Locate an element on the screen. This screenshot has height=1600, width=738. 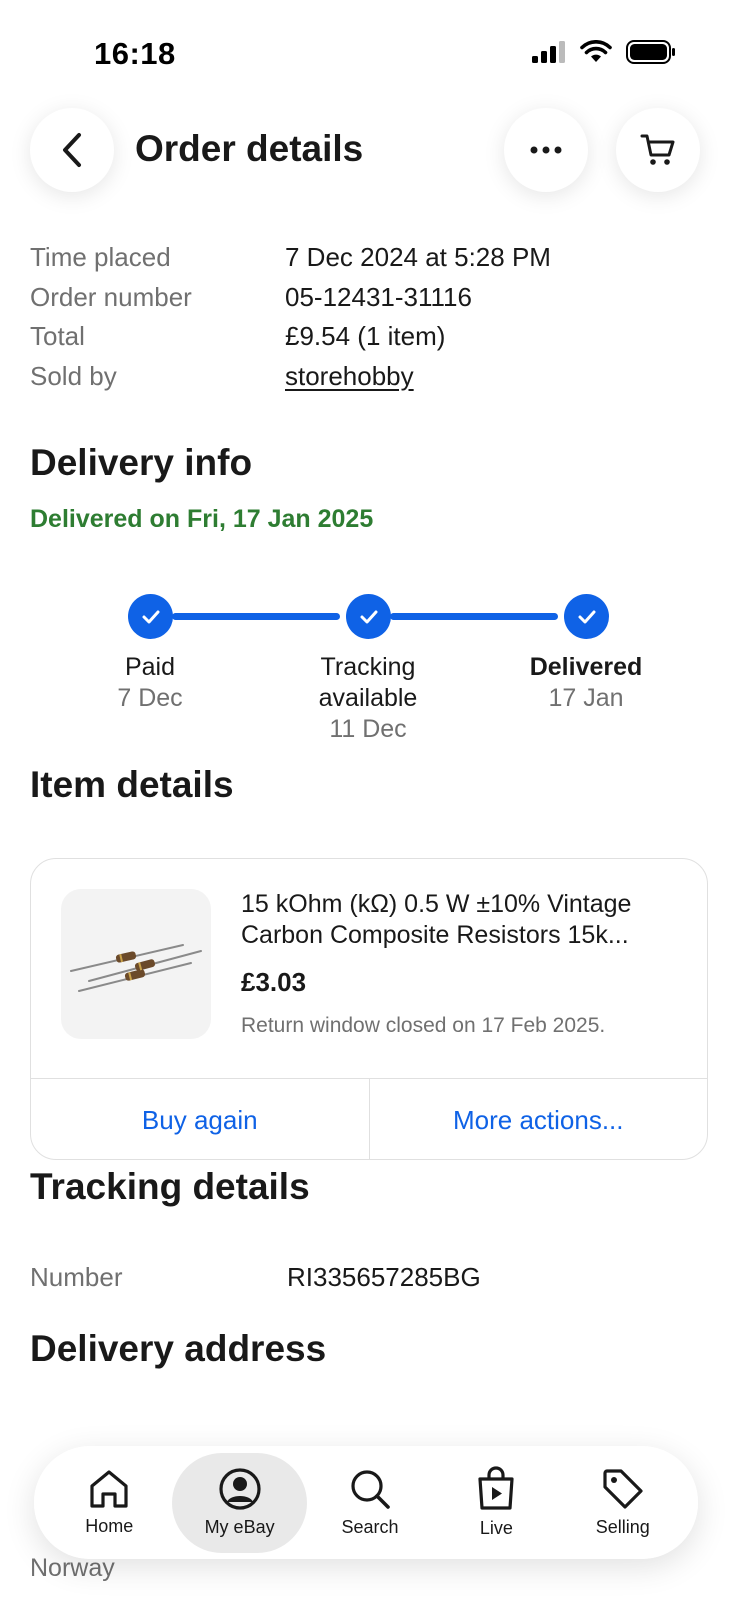
order-number-row: Order number 05-12431-31116 is located at coordinates (370, 298).